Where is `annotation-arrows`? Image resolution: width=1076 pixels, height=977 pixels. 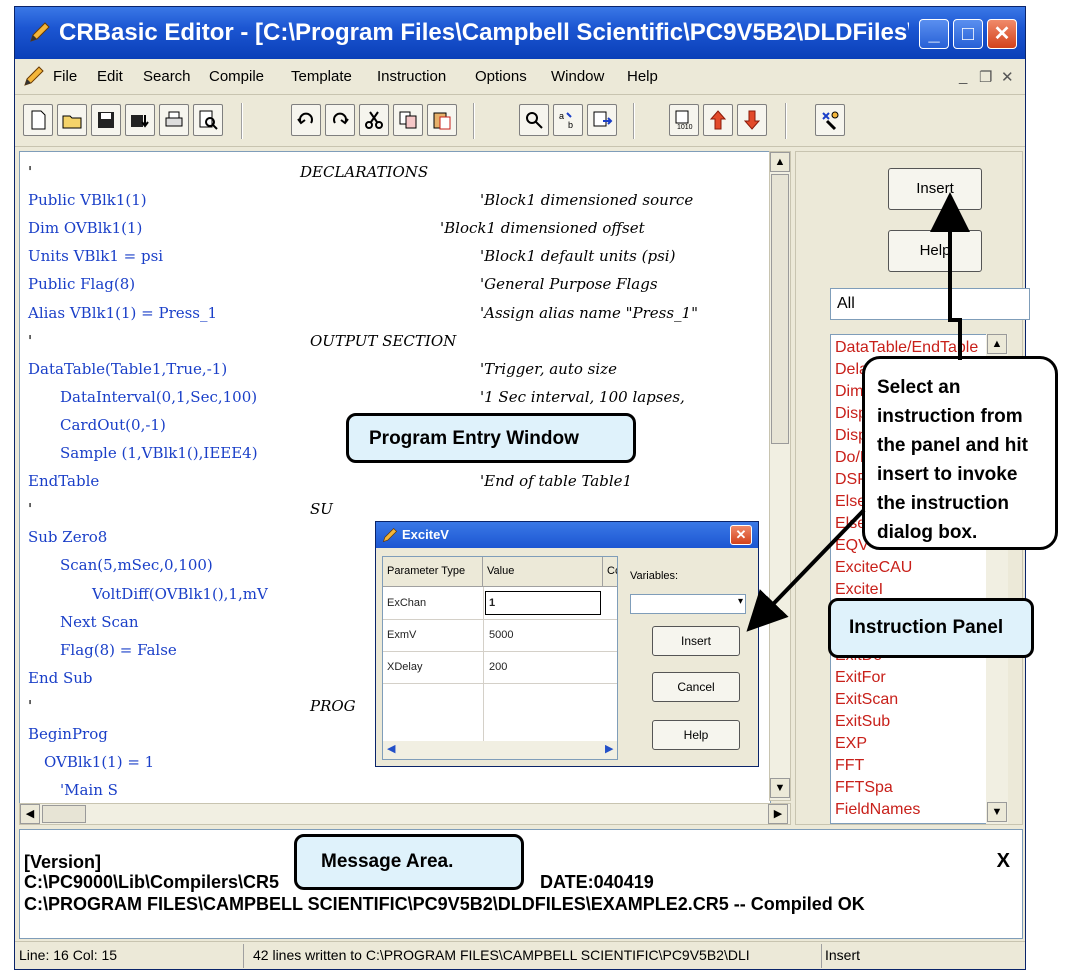 annotation-arrows is located at coordinates (858, 412).